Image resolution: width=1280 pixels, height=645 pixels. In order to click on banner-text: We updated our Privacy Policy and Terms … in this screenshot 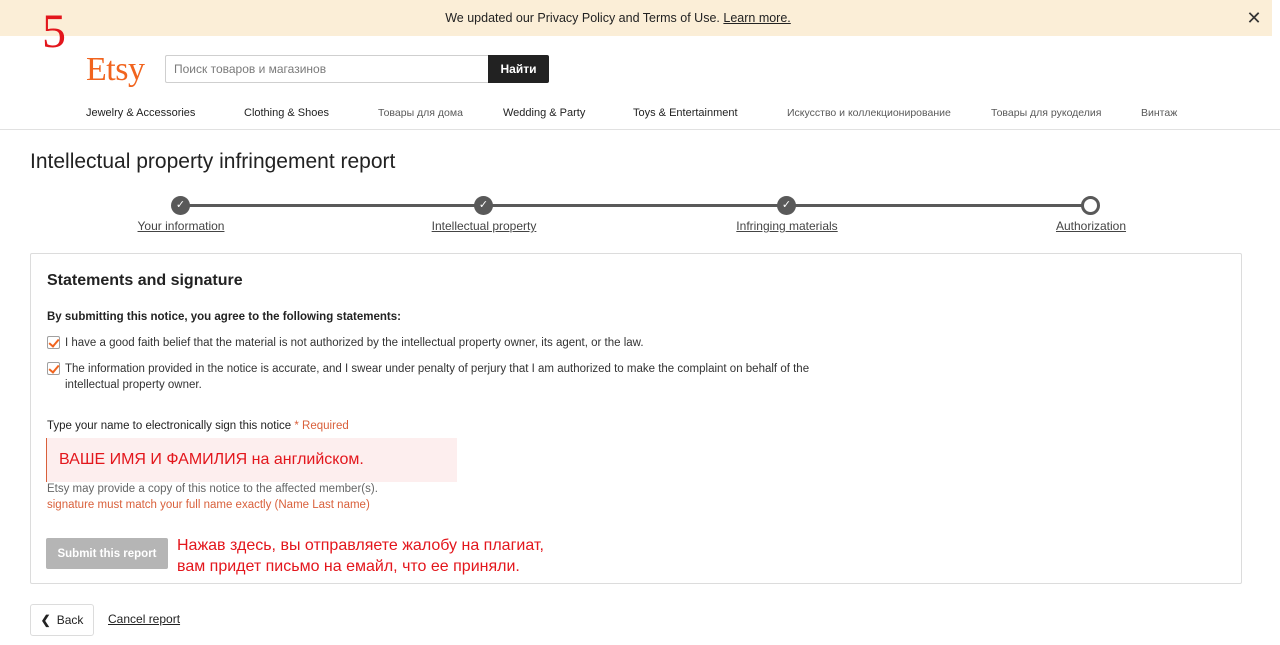, I will do `click(582, 18)`.